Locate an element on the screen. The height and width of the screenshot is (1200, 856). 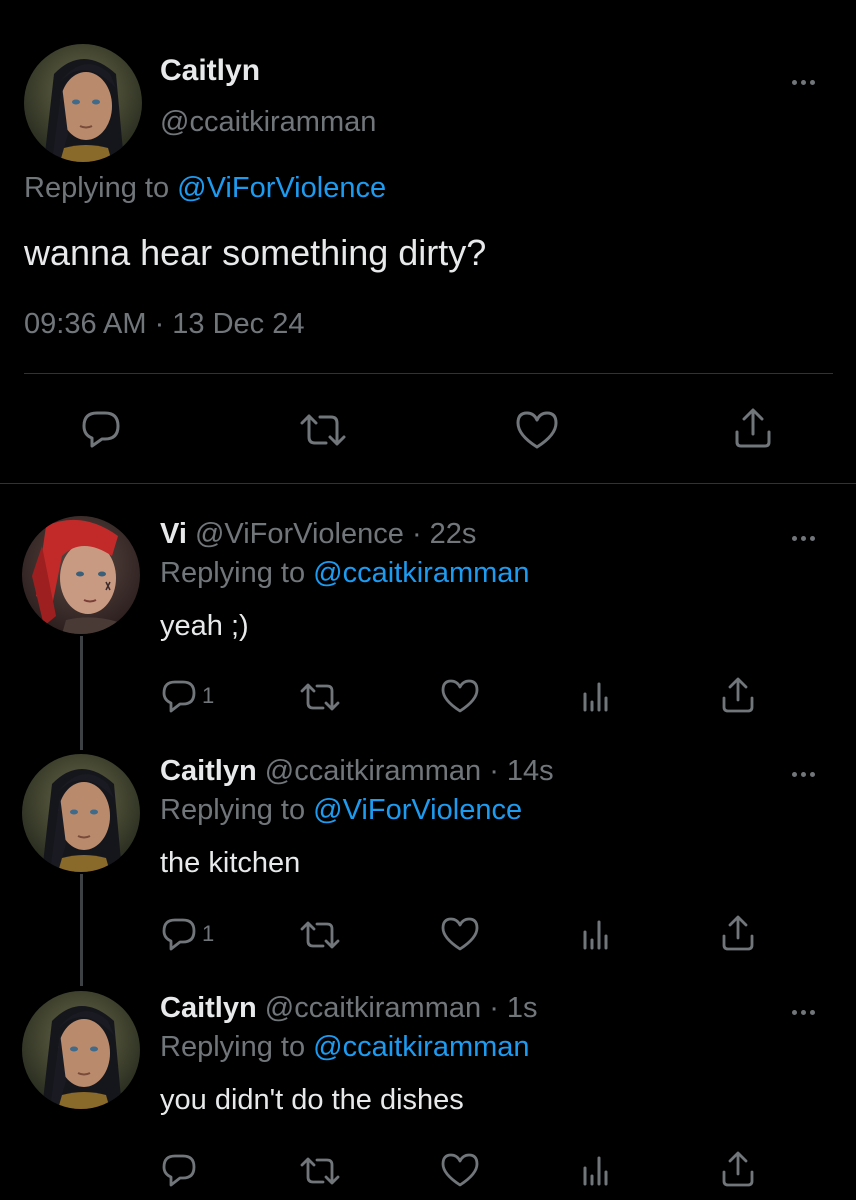
reply-text: yeah ;) is located at coordinates (204, 626).